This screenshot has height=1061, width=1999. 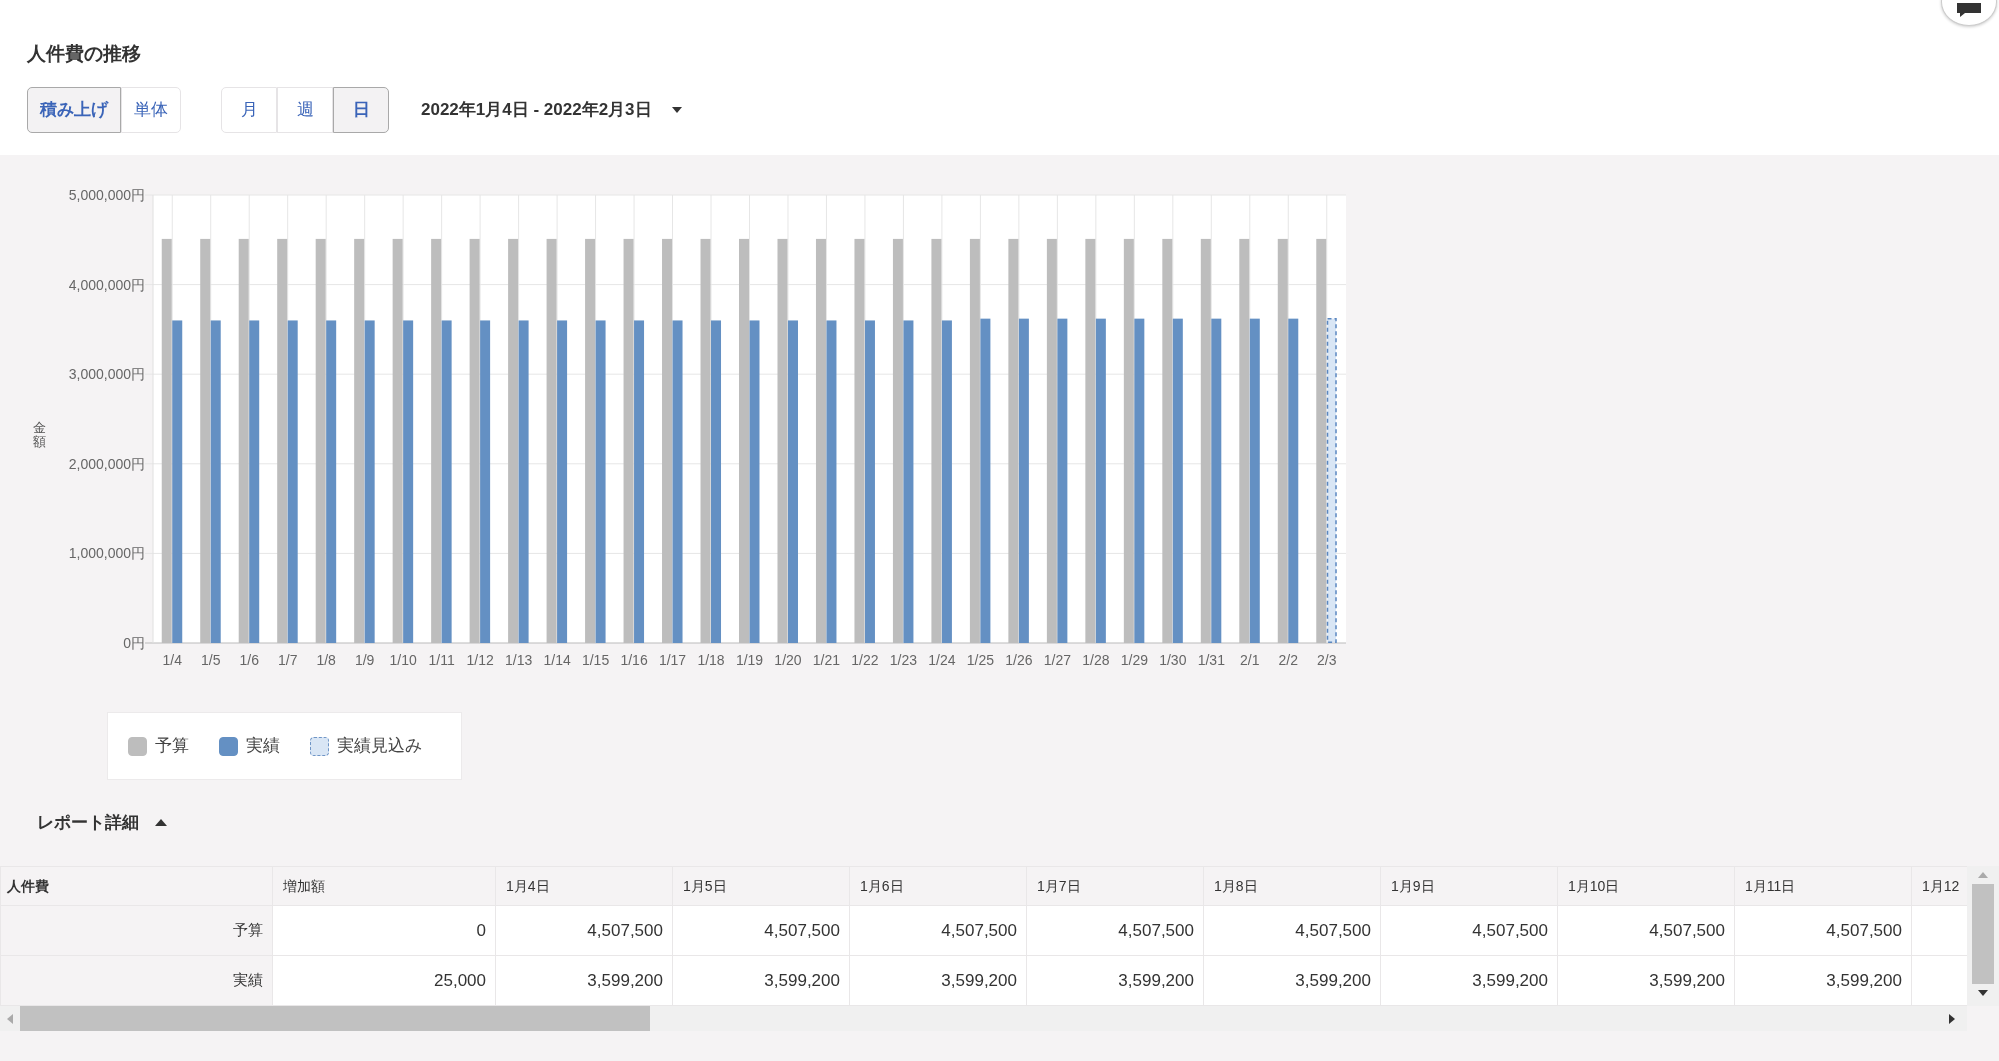 I want to click on tick-label: 1/8, so click(x=326, y=660).